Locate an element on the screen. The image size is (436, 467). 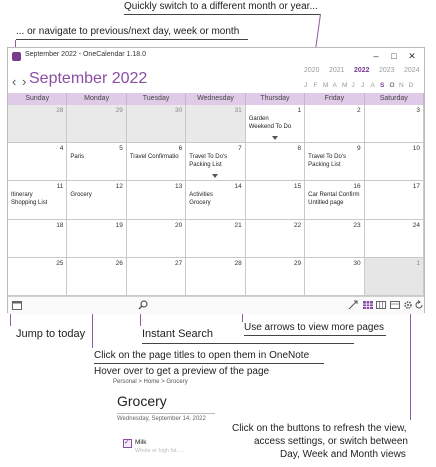
maximize-button: □ is located at coordinates (394, 56).